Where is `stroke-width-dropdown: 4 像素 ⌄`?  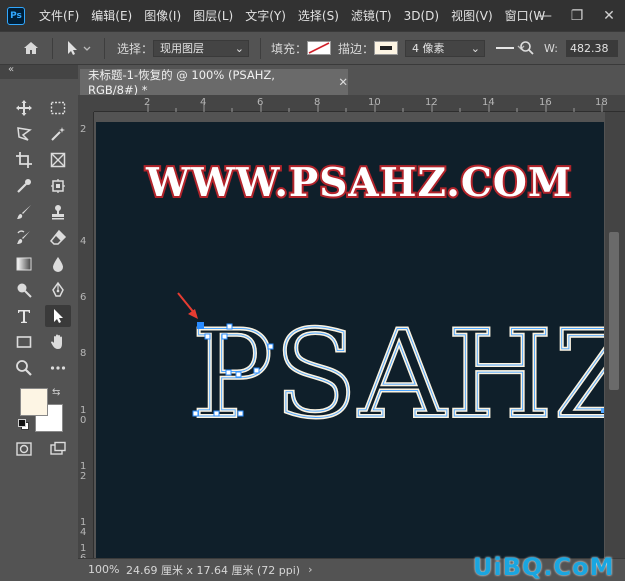 stroke-width-dropdown: 4 像素 ⌄ is located at coordinates (445, 48).